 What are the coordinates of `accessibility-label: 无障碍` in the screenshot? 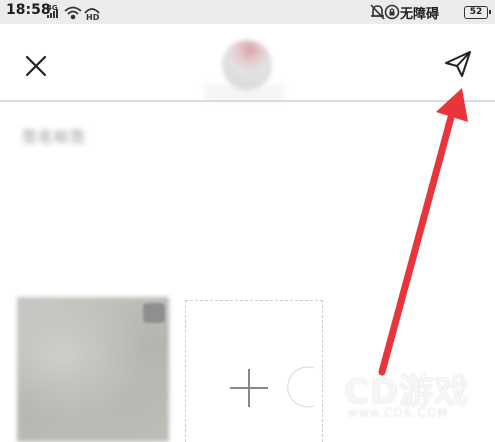 It's located at (420, 14).